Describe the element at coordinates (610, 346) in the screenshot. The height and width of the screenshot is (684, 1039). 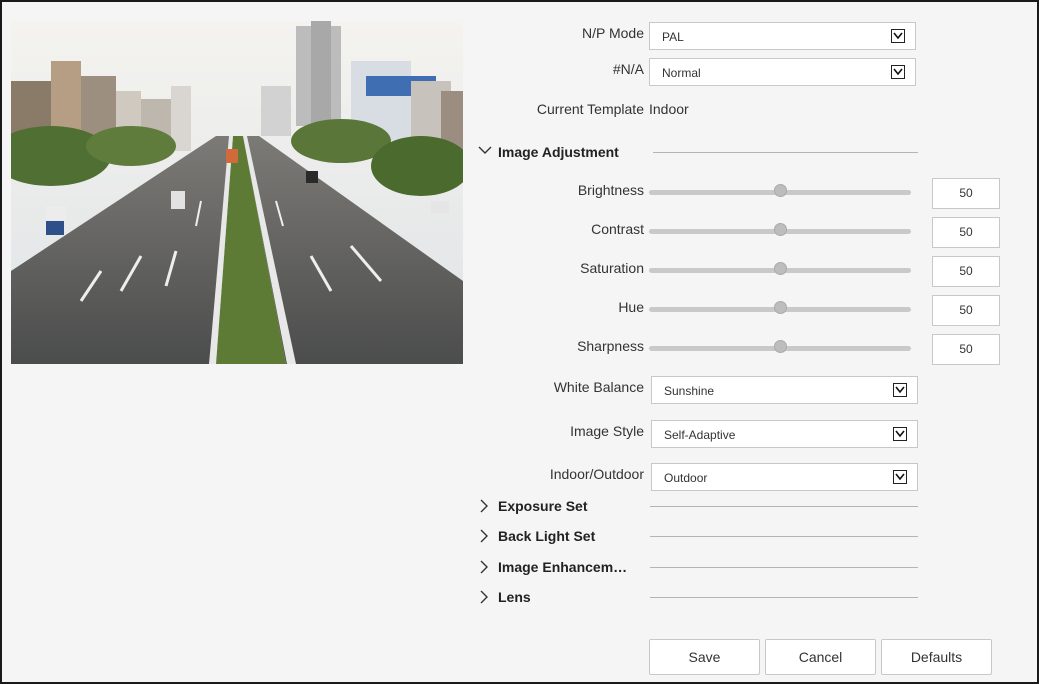
I see `sharpness-label: Sharpness` at that location.